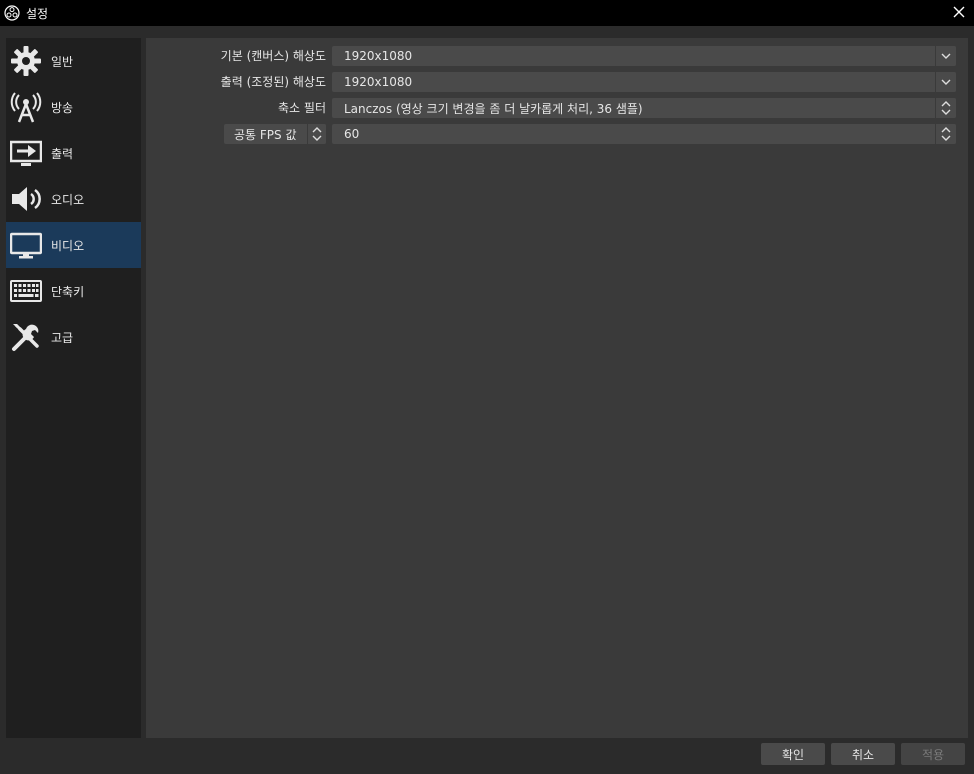  Describe the element at coordinates (12, 13) in the screenshot. I see `obs-logo-icon` at that location.